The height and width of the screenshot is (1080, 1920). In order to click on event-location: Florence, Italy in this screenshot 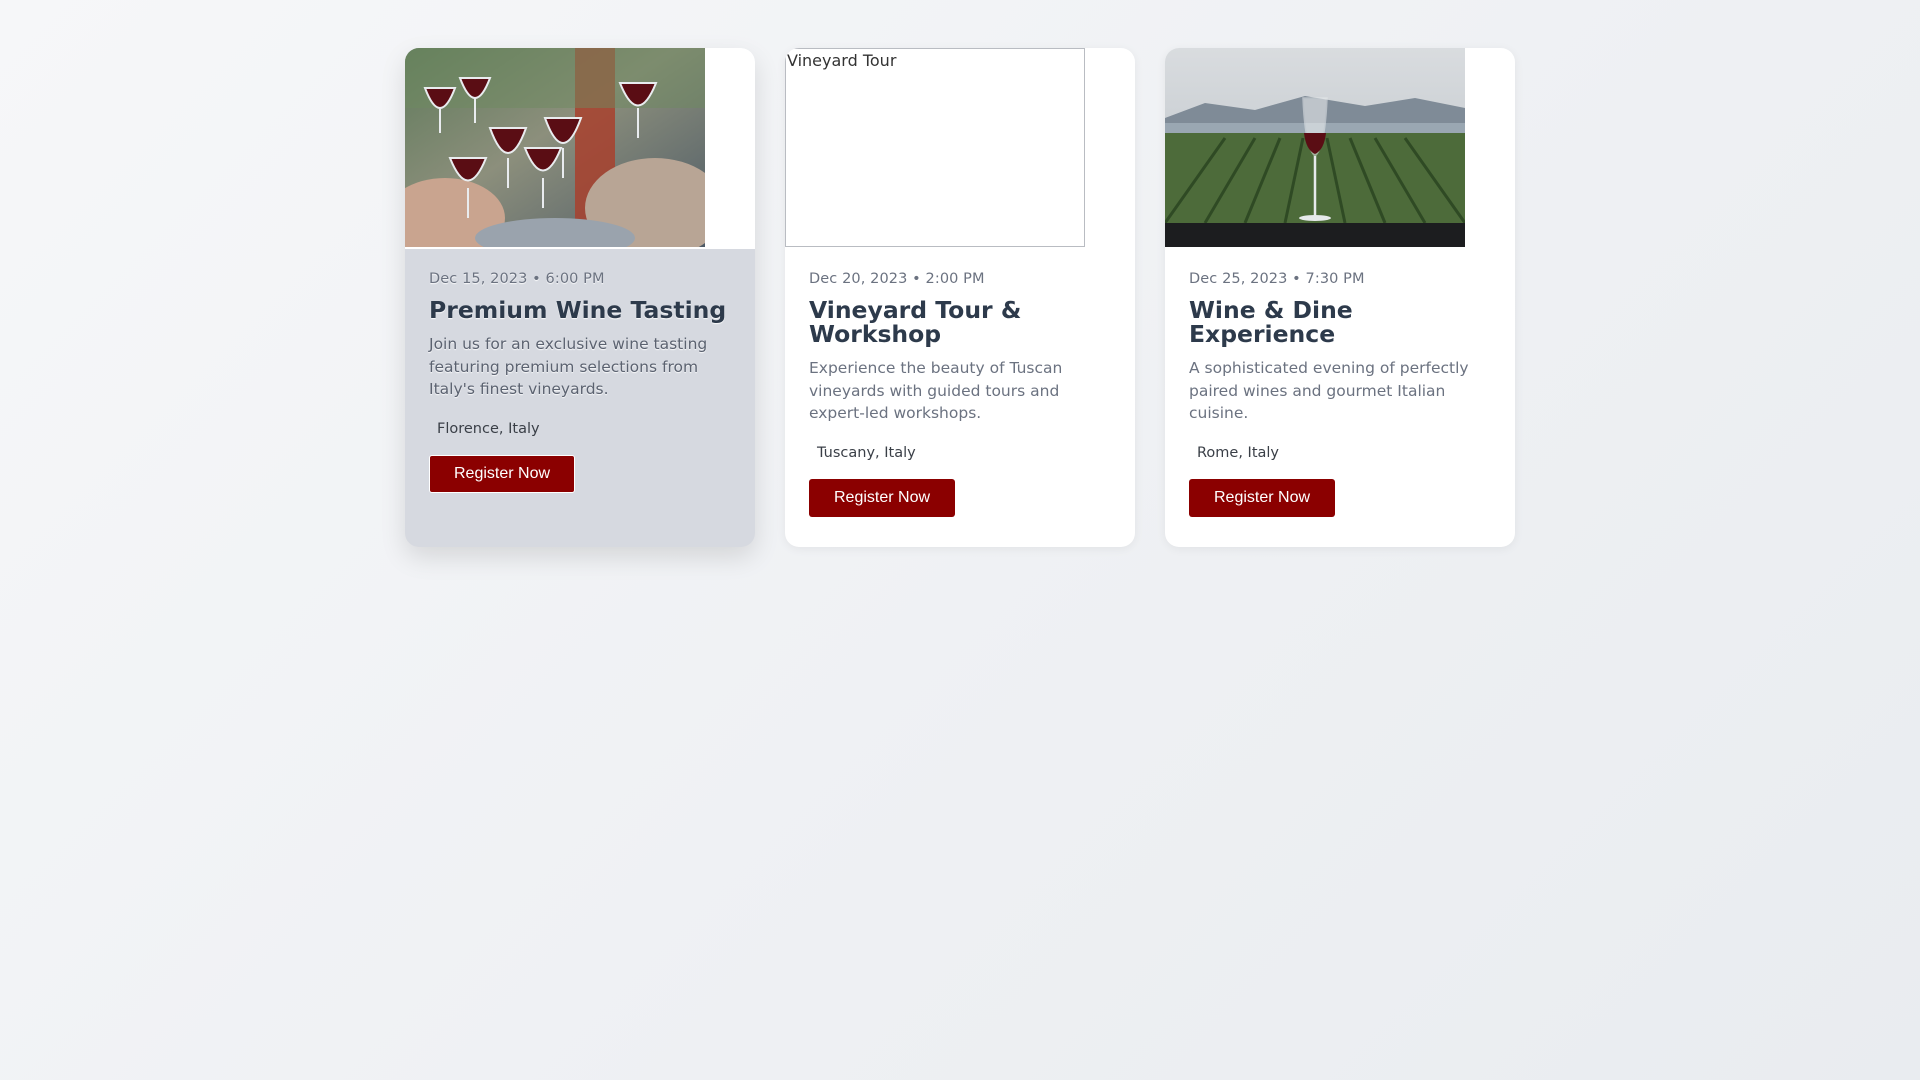, I will do `click(488, 428)`.